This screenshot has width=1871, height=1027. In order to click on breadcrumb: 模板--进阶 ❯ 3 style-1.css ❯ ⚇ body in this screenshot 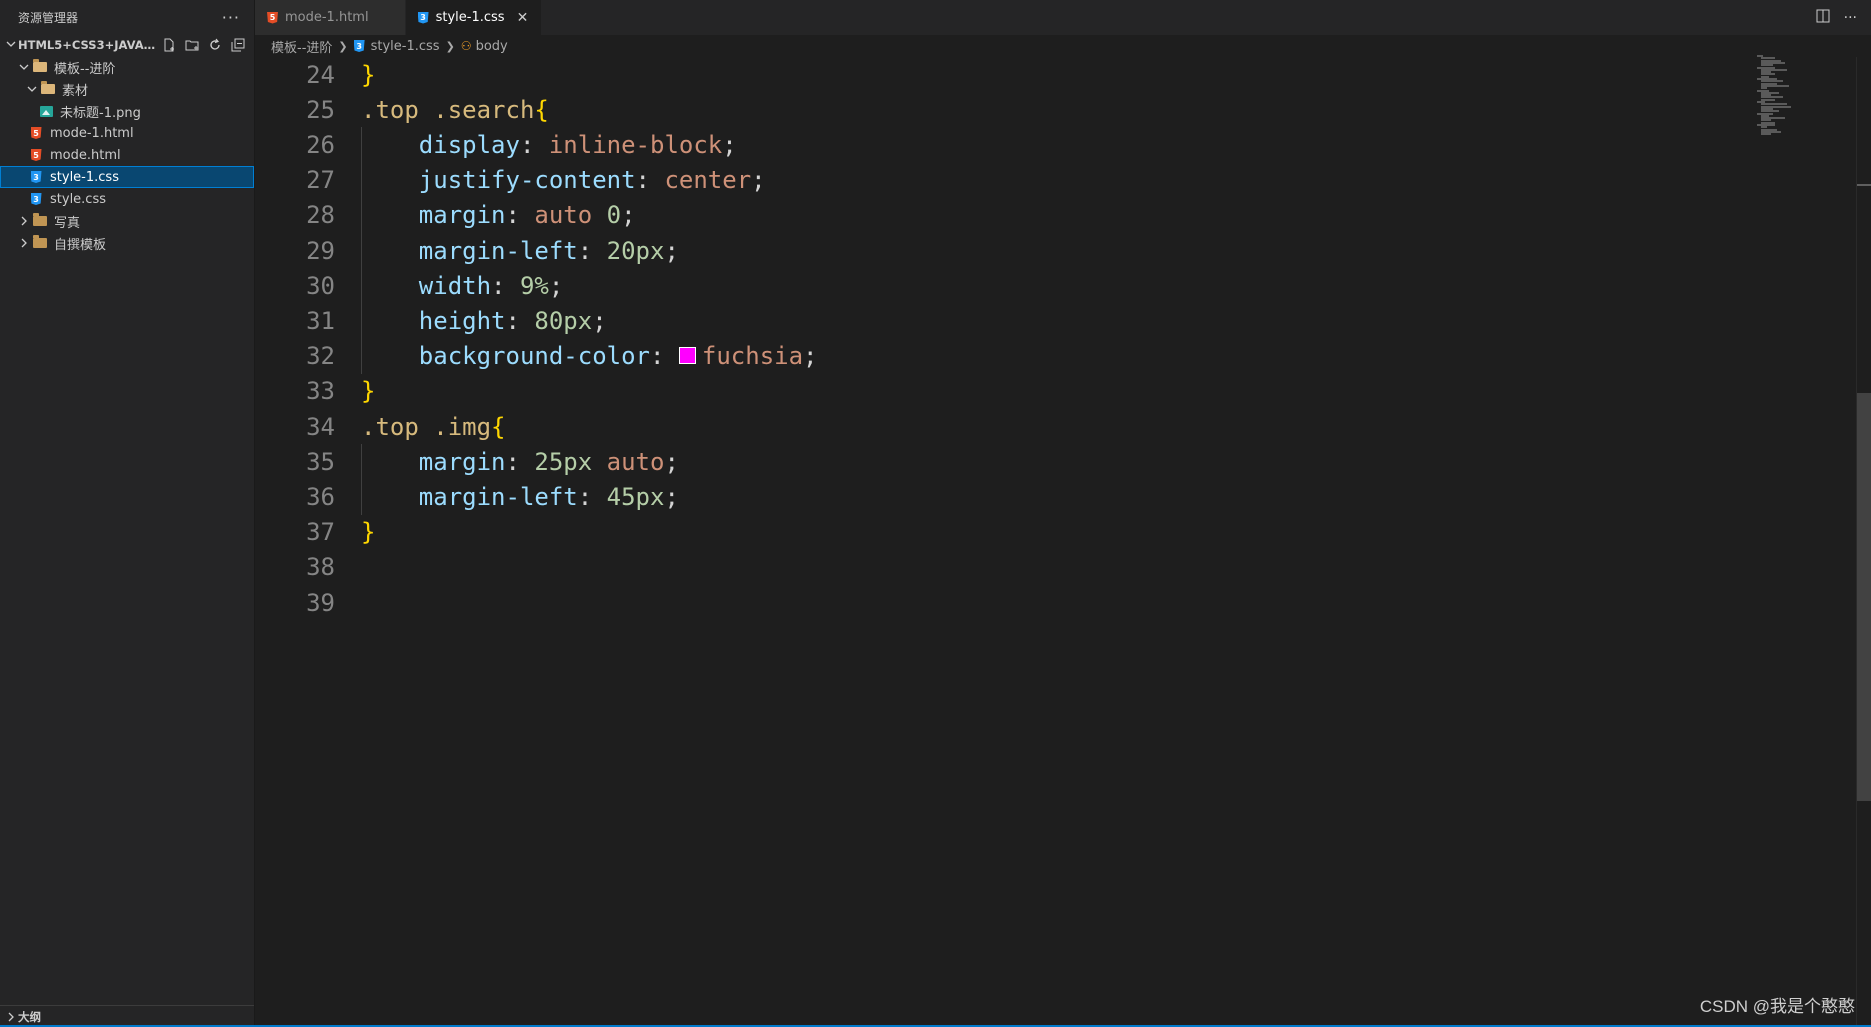, I will do `click(1063, 46)`.